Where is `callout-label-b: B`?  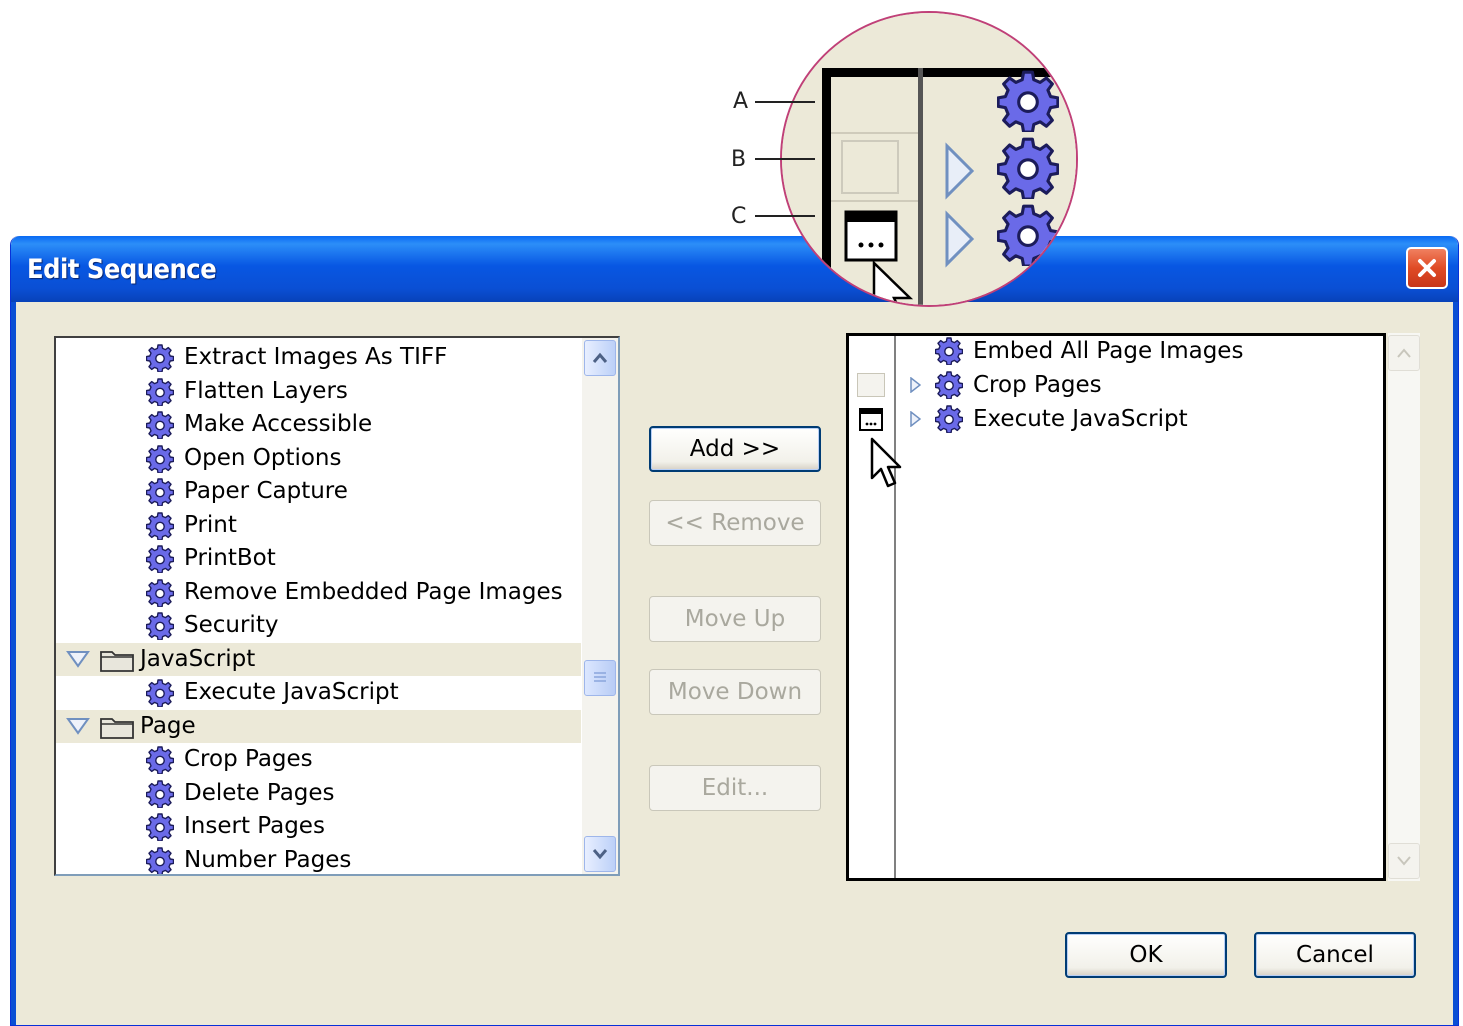
callout-label-b: B is located at coordinates (739, 159).